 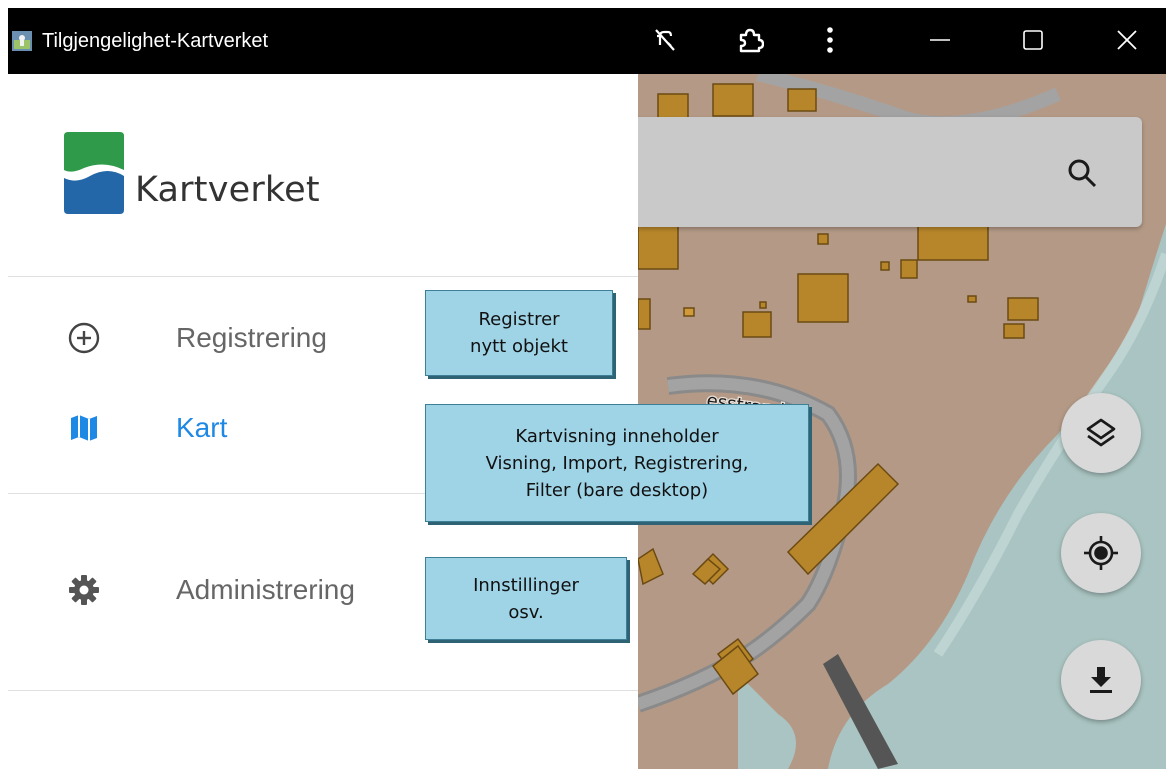 I want to click on window-title: Tilgjengelighet-Kartverket, so click(x=155, y=41).